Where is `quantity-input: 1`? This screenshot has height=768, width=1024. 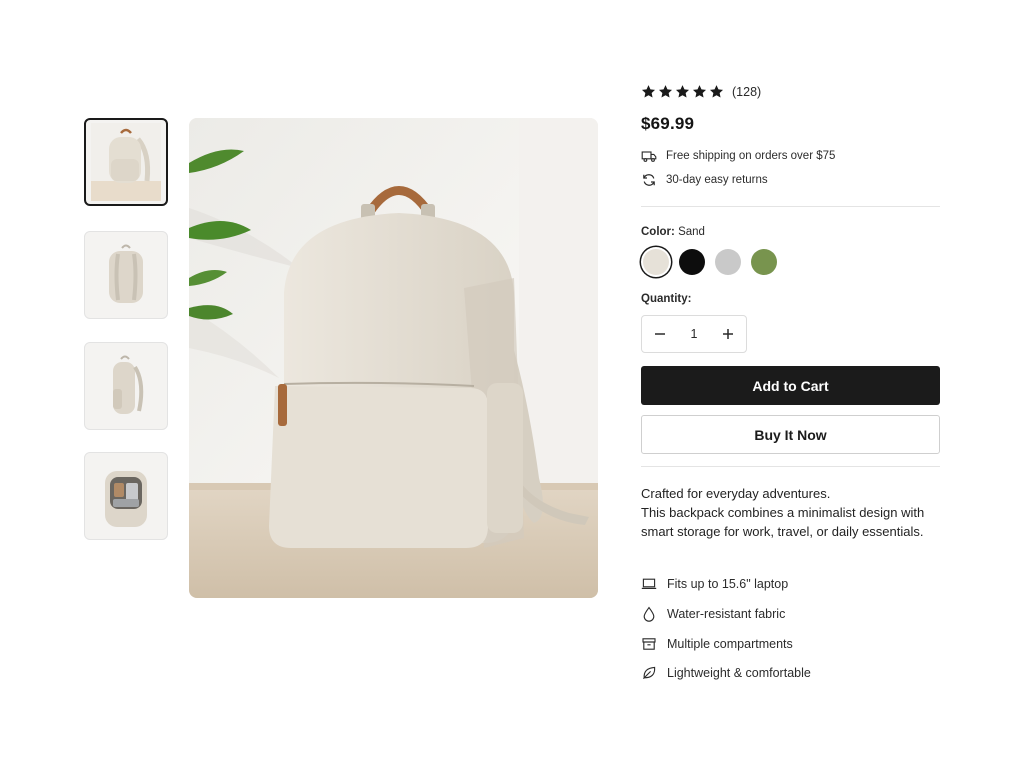
quantity-input: 1 is located at coordinates (694, 334).